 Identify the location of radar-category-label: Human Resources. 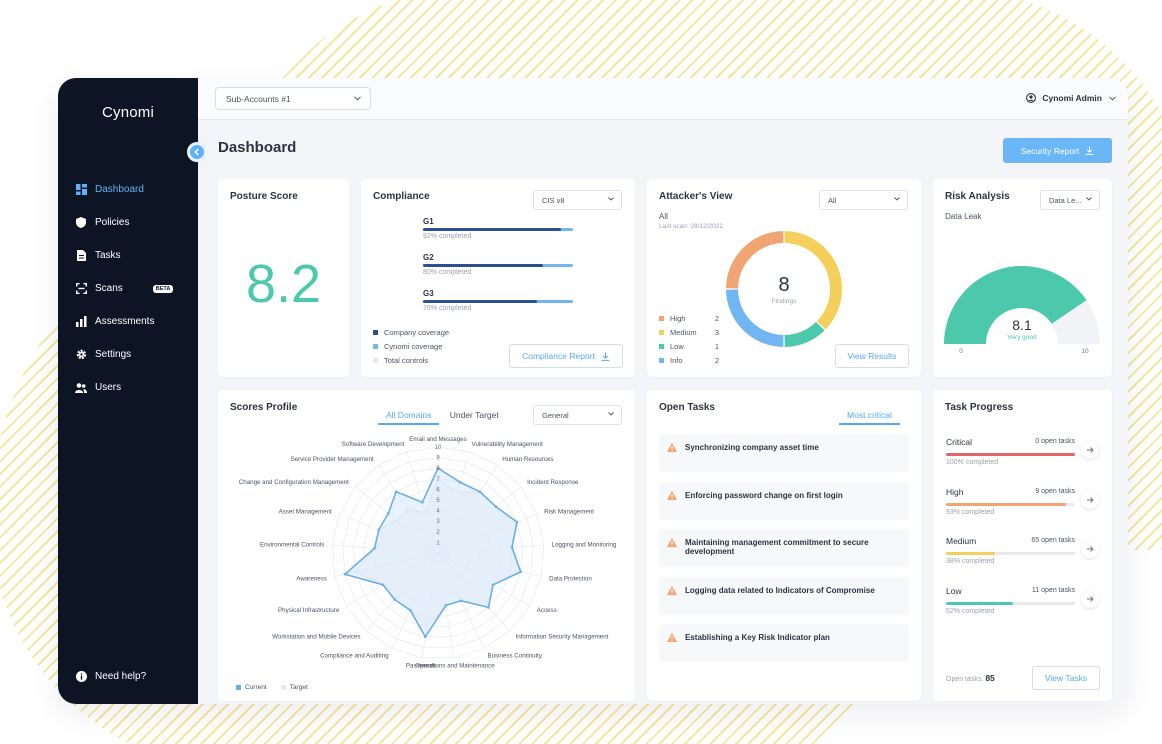
(527, 459).